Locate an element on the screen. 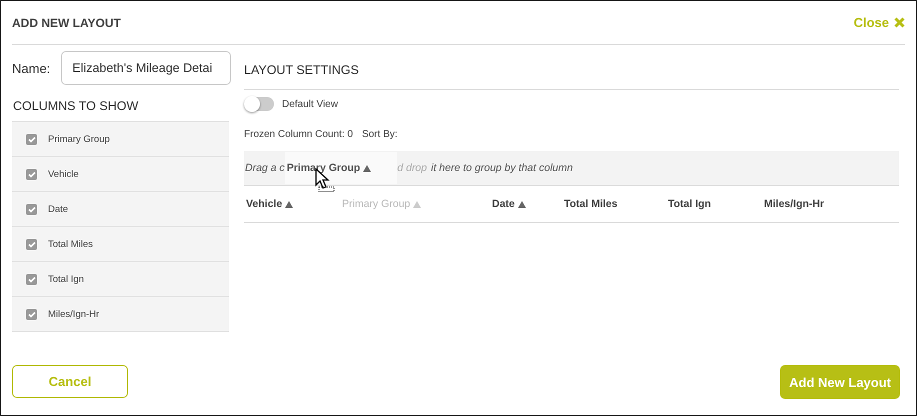  column-header: Date is located at coordinates (526, 204).